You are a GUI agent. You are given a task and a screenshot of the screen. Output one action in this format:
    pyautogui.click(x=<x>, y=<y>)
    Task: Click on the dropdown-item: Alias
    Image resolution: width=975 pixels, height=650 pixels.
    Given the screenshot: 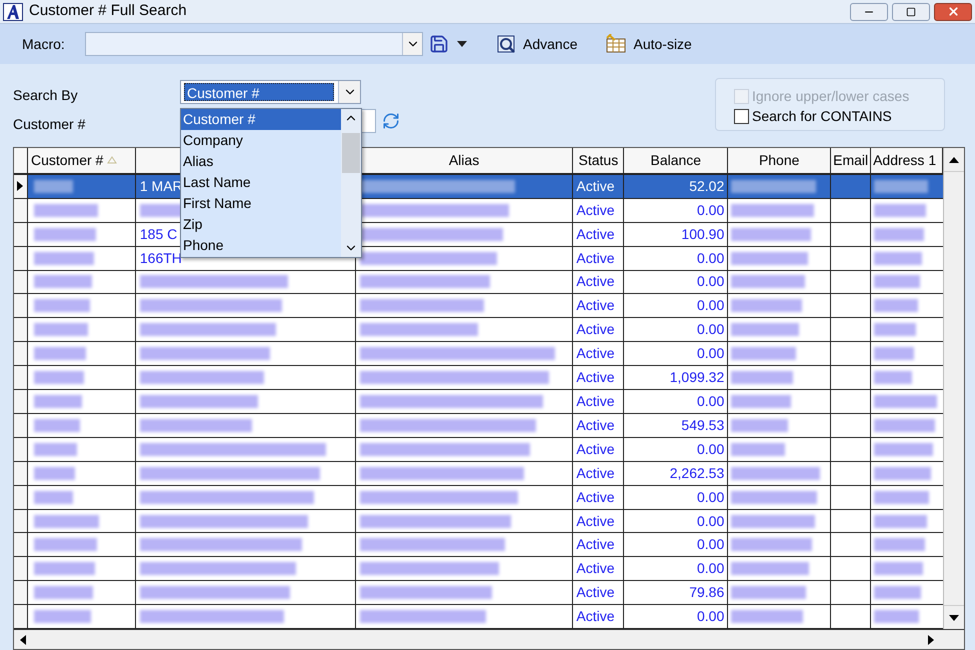 What is the action you would take?
    pyautogui.click(x=261, y=161)
    